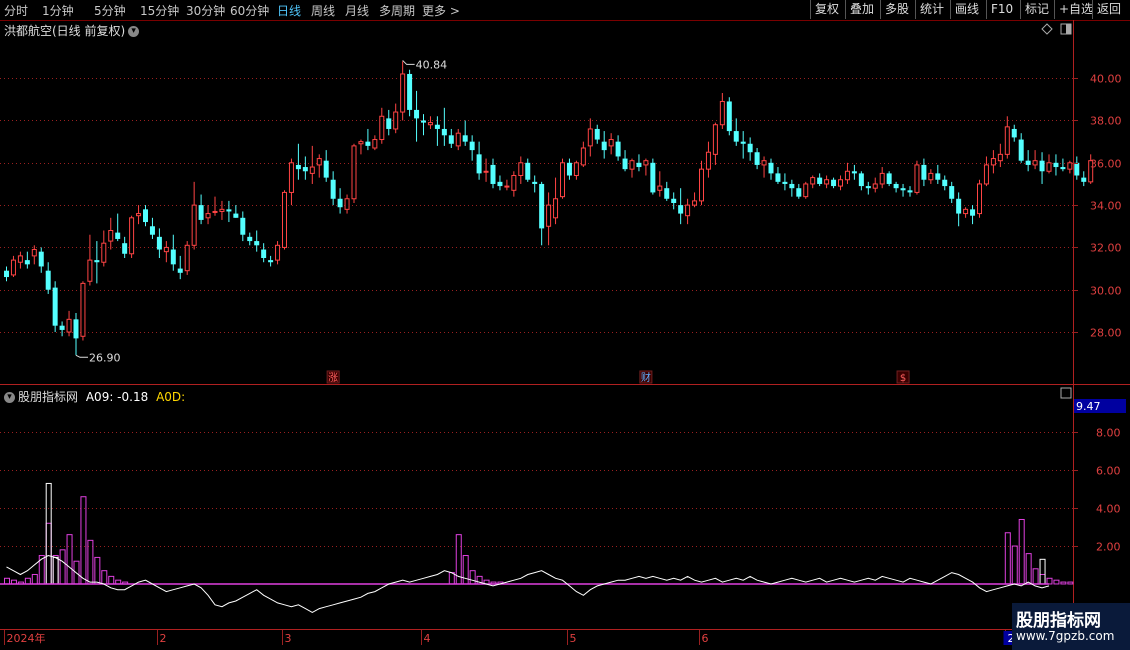 This screenshot has height=650, width=1130. Describe the element at coordinates (932, 9) in the screenshot. I see `statistics-button: 统计` at that location.